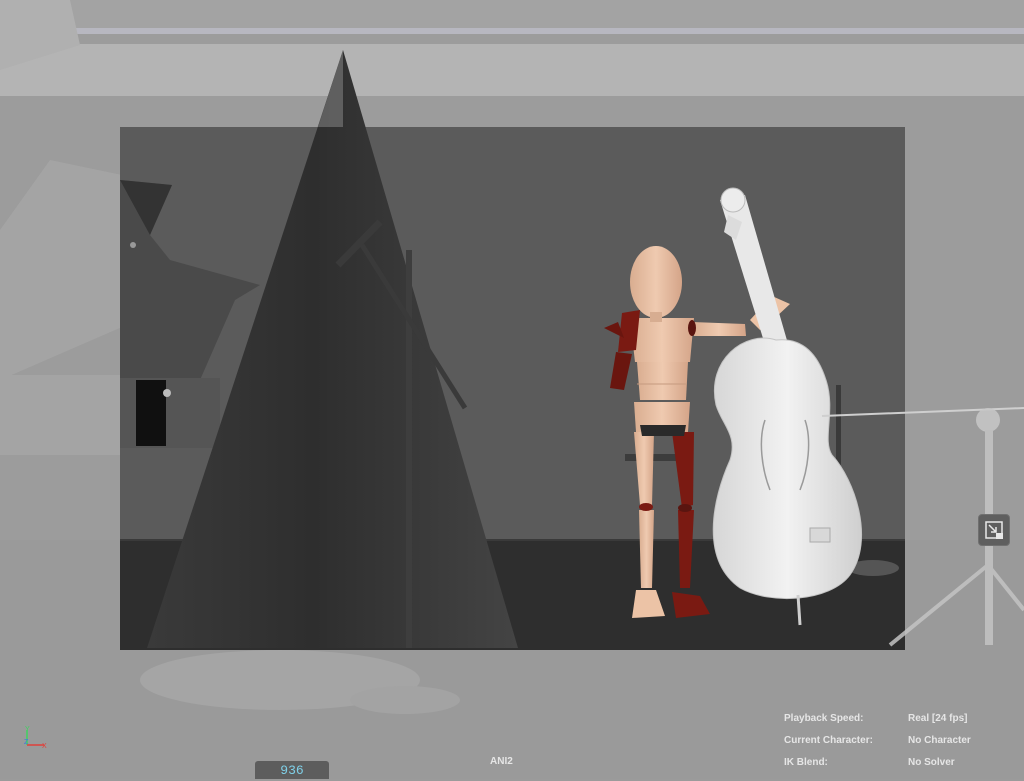 The width and height of the screenshot is (1024, 781). What do you see at coordinates (938, 718) in the screenshot?
I see `playback-speed-value: Real [24 fps]` at bounding box center [938, 718].